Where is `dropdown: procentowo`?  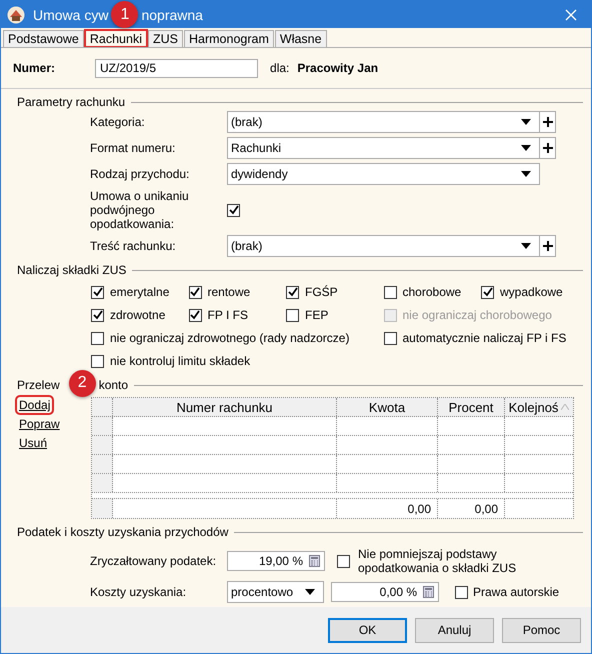
dropdown: procentowo is located at coordinates (275, 592).